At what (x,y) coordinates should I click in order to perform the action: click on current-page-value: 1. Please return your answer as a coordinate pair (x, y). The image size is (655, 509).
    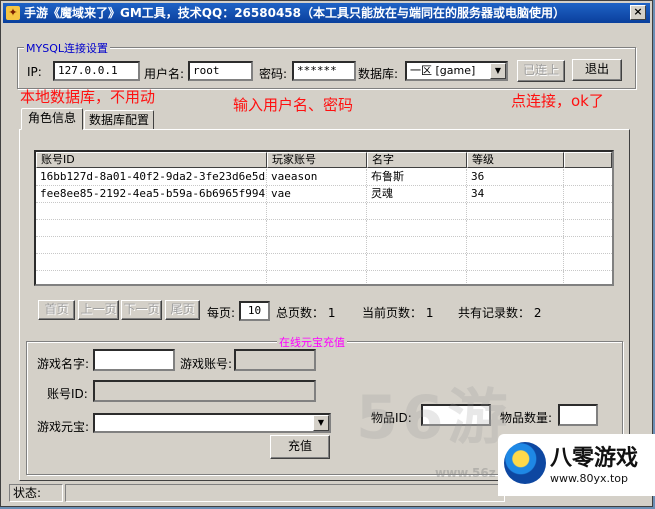
    Looking at the image, I should click on (429, 313).